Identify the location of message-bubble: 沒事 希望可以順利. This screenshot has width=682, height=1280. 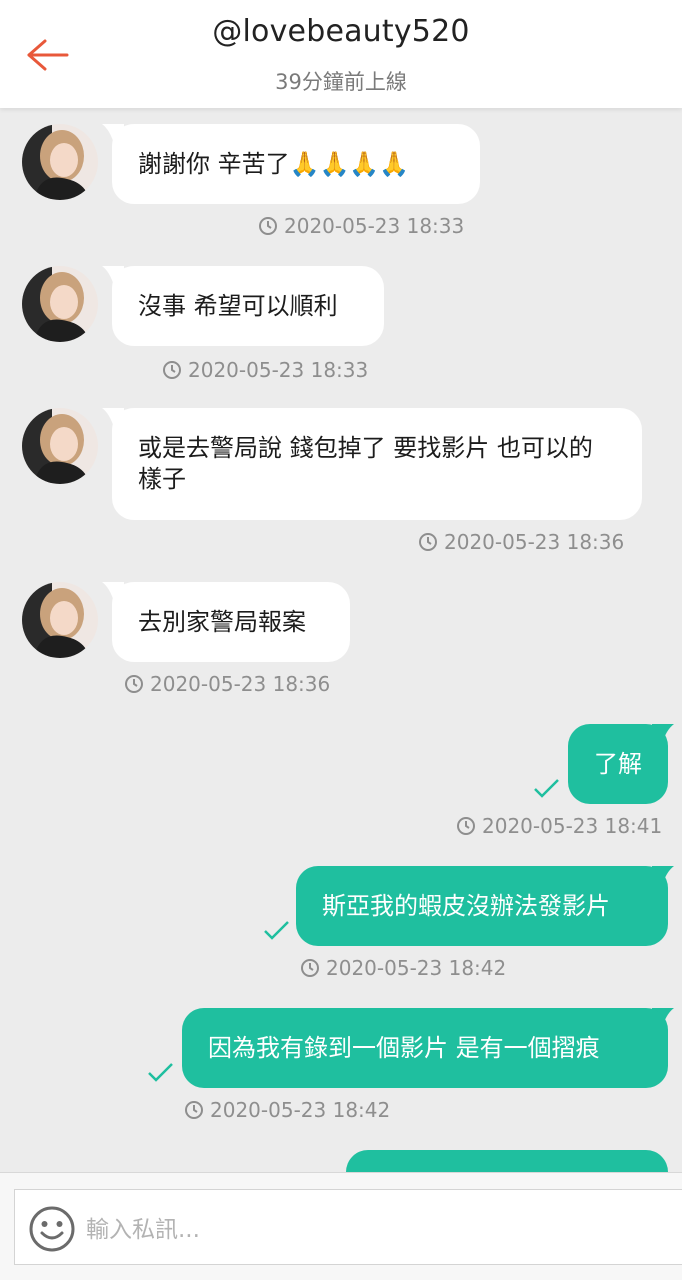
(248, 306).